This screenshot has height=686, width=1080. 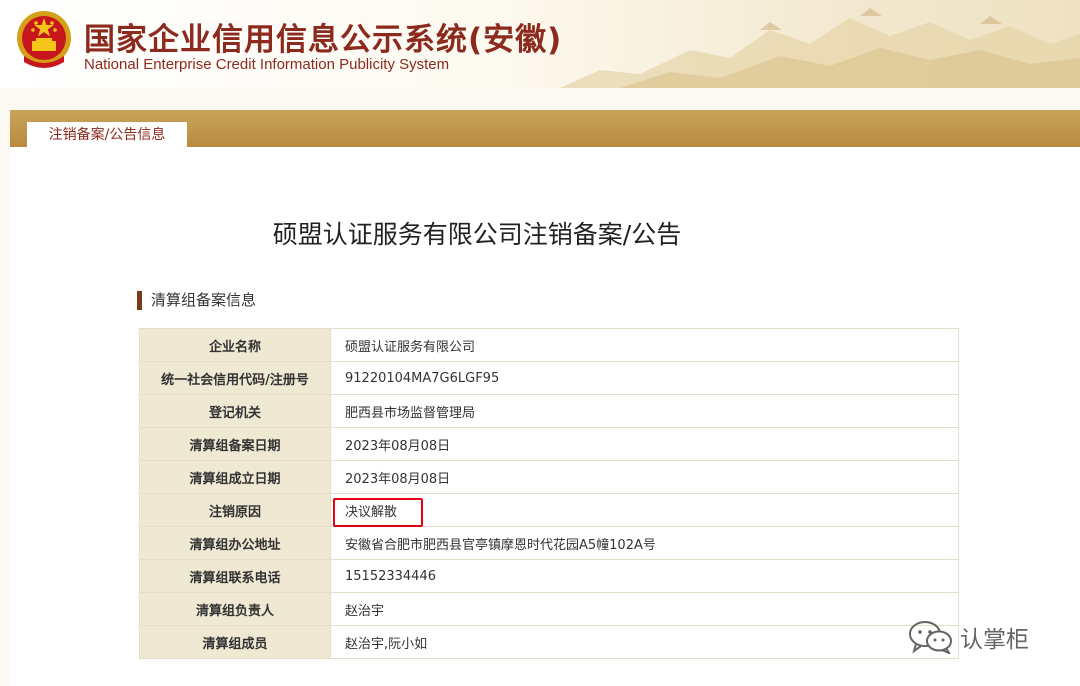 What do you see at coordinates (235, 543) in the screenshot?
I see `row-label: 清算组办公地址` at bounding box center [235, 543].